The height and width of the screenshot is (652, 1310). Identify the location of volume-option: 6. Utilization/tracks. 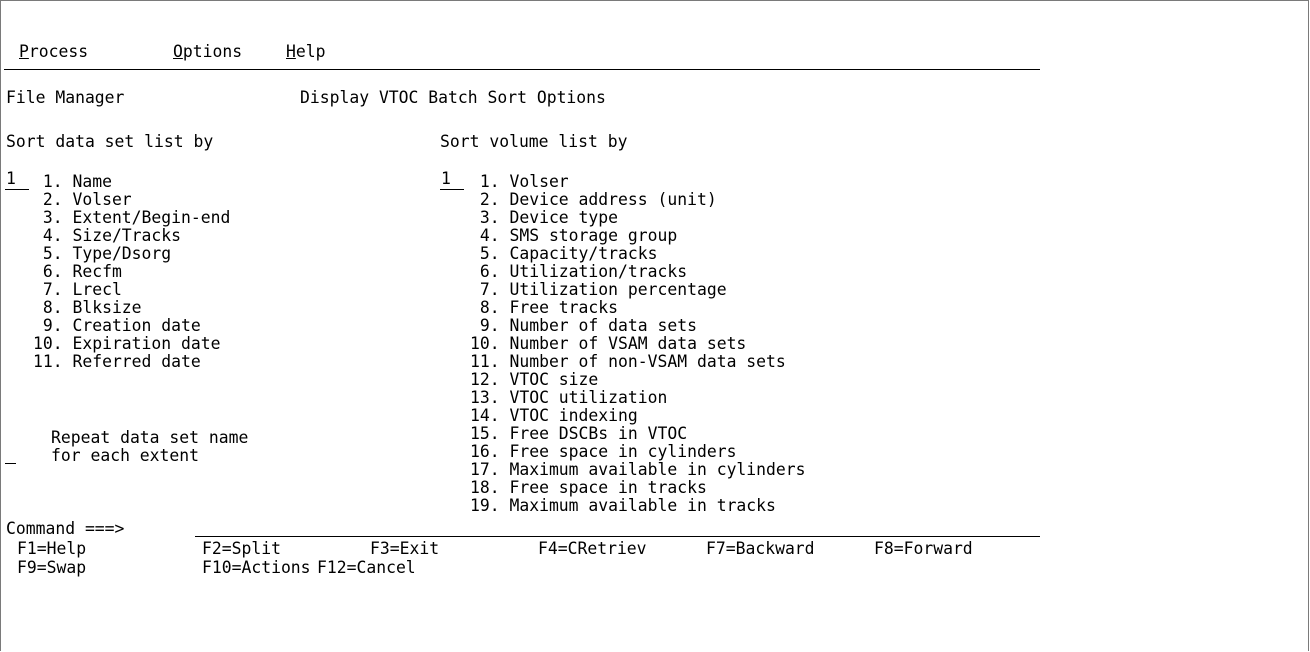
(579, 271).